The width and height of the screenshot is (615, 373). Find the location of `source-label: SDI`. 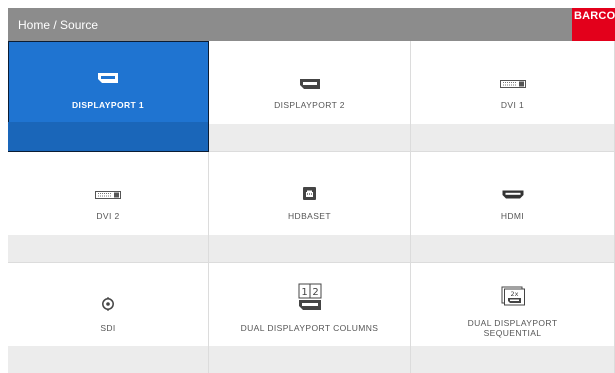

source-label: SDI is located at coordinates (108, 328).